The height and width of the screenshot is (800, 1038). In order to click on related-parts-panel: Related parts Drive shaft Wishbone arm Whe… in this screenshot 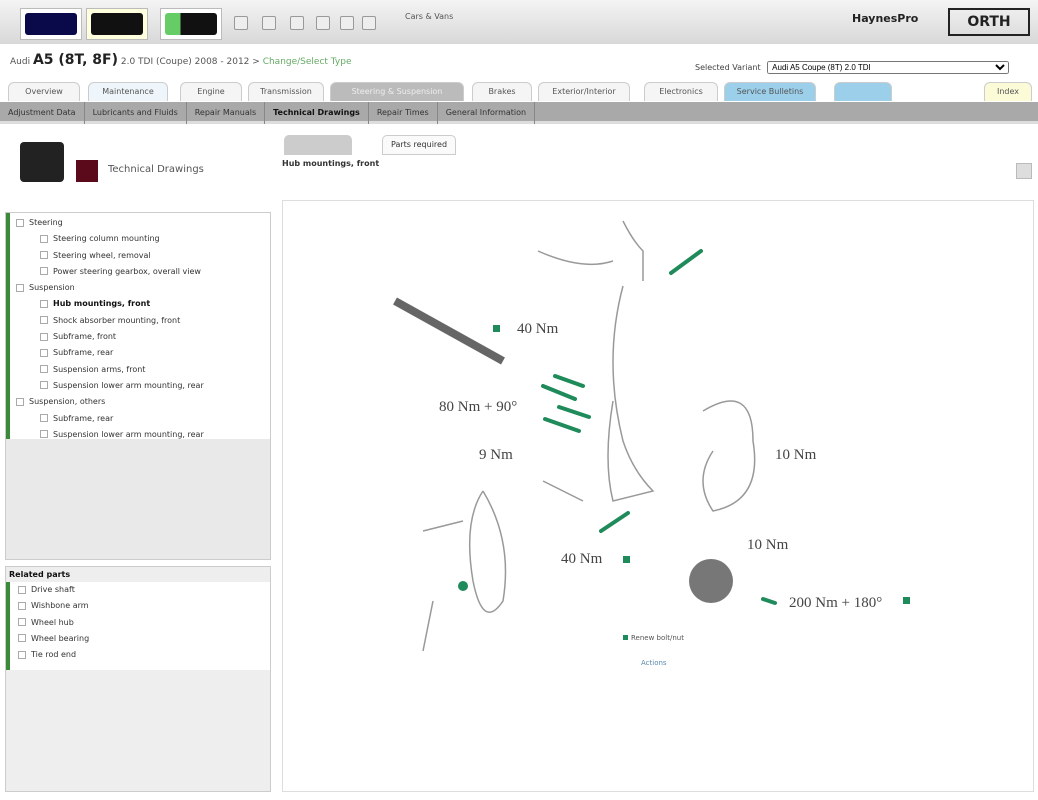, I will do `click(138, 679)`.